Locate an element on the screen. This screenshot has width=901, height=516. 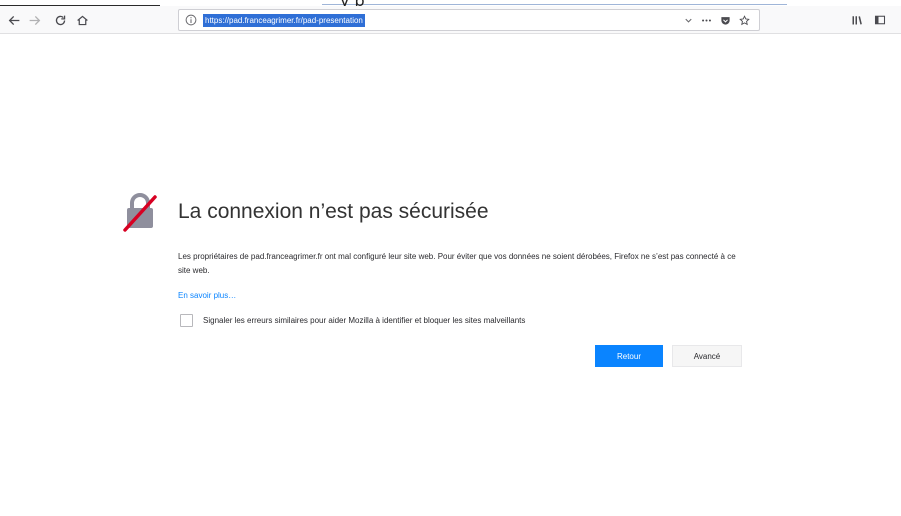
library-icon is located at coordinates (857, 20).